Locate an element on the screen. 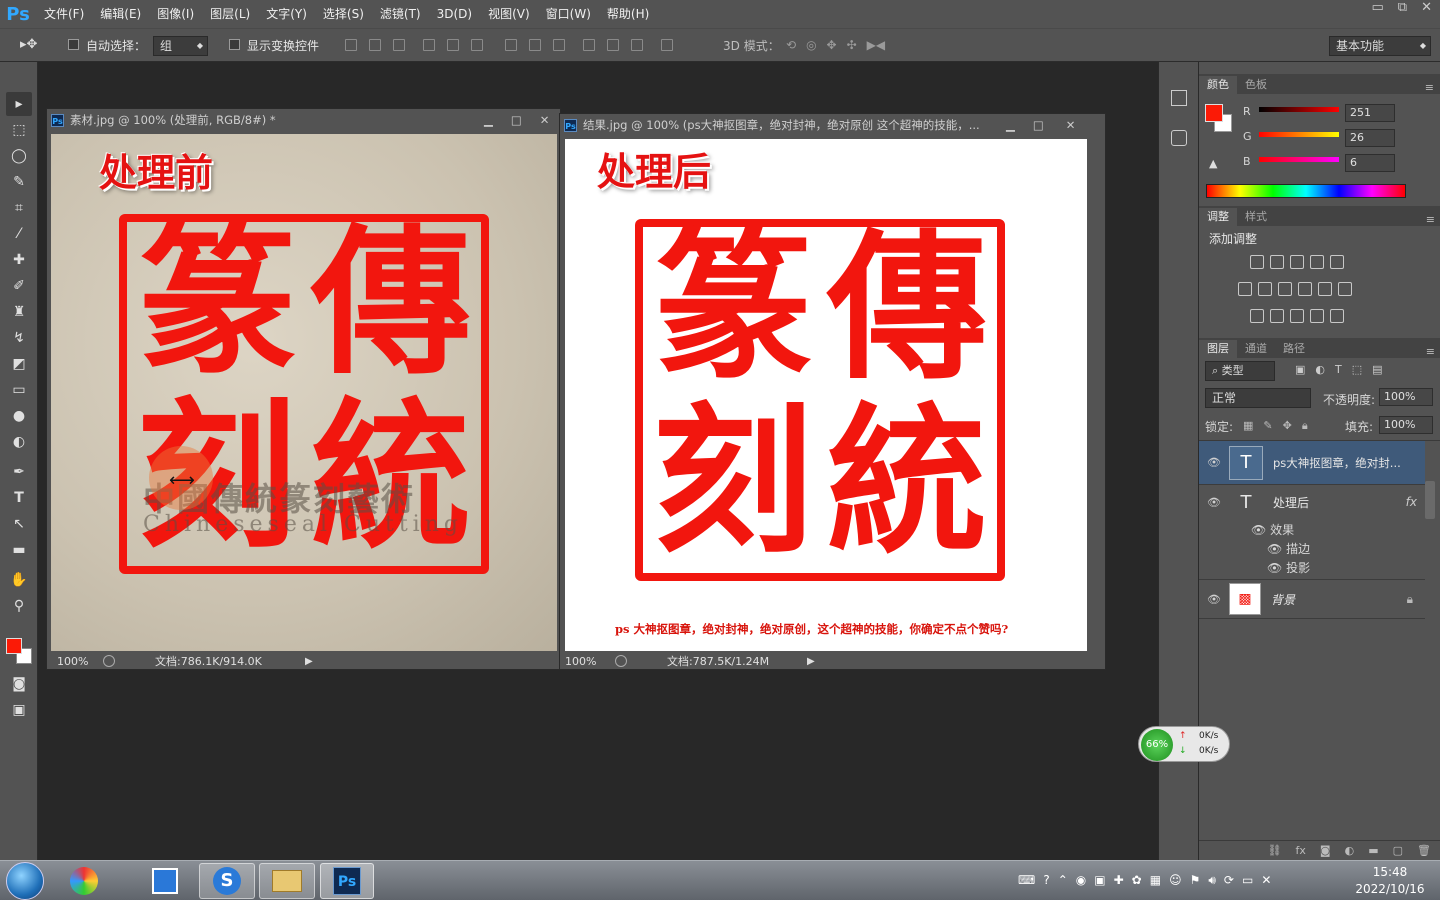 This screenshot has height=900, width=1440. filter-pixel-icon: ▣ is located at coordinates (1300, 369).